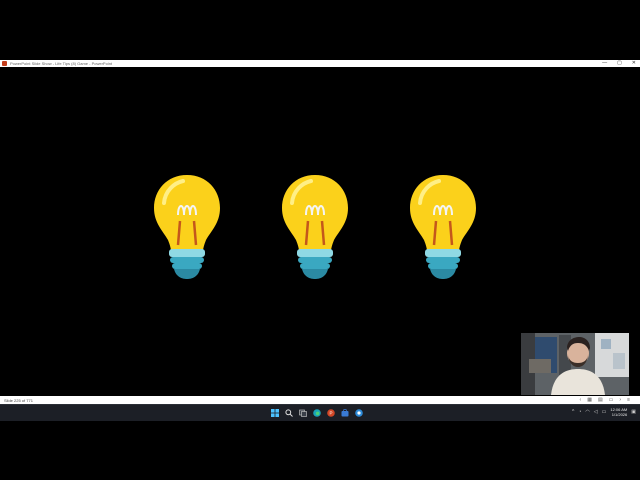 The width and height of the screenshot is (640, 480). Describe the element at coordinates (18, 400) in the screenshot. I see `slide-counter: Slide 225 of 771` at that location.